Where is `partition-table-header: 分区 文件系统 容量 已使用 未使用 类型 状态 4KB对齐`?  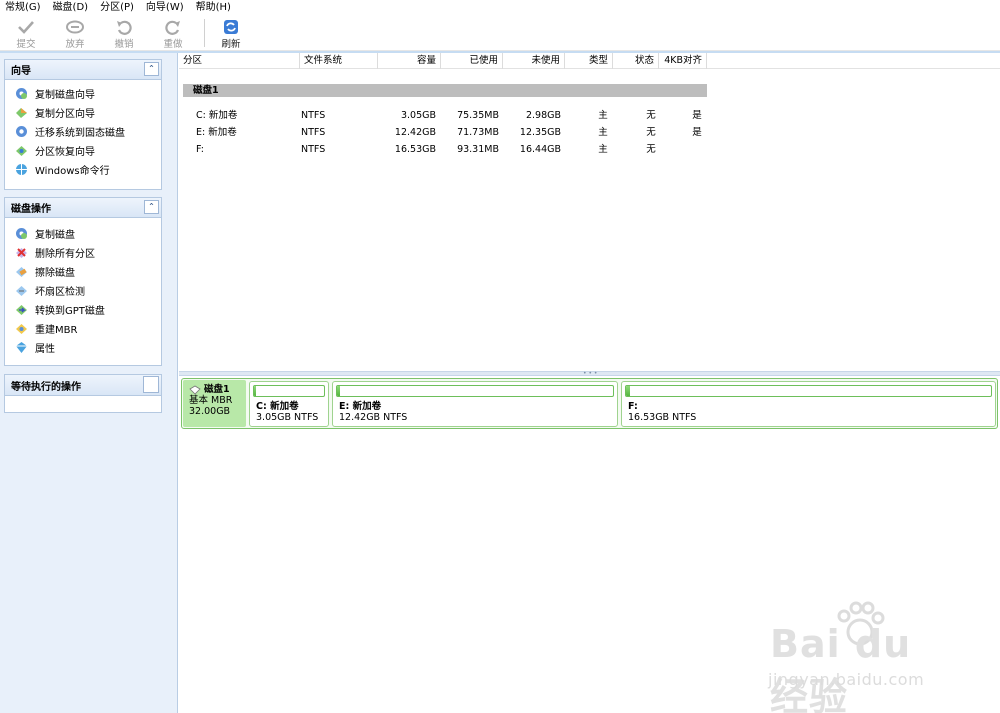
partition-table-header: 分区 文件系统 容量 已使用 未使用 类型 状态 4KB对齐 is located at coordinates (589, 61).